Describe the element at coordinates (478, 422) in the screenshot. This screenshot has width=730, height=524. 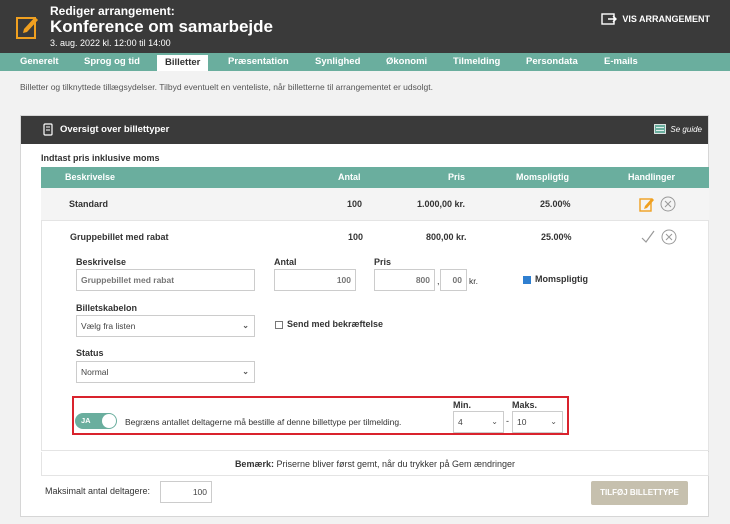
I see `min-select: 4 ⌄` at that location.